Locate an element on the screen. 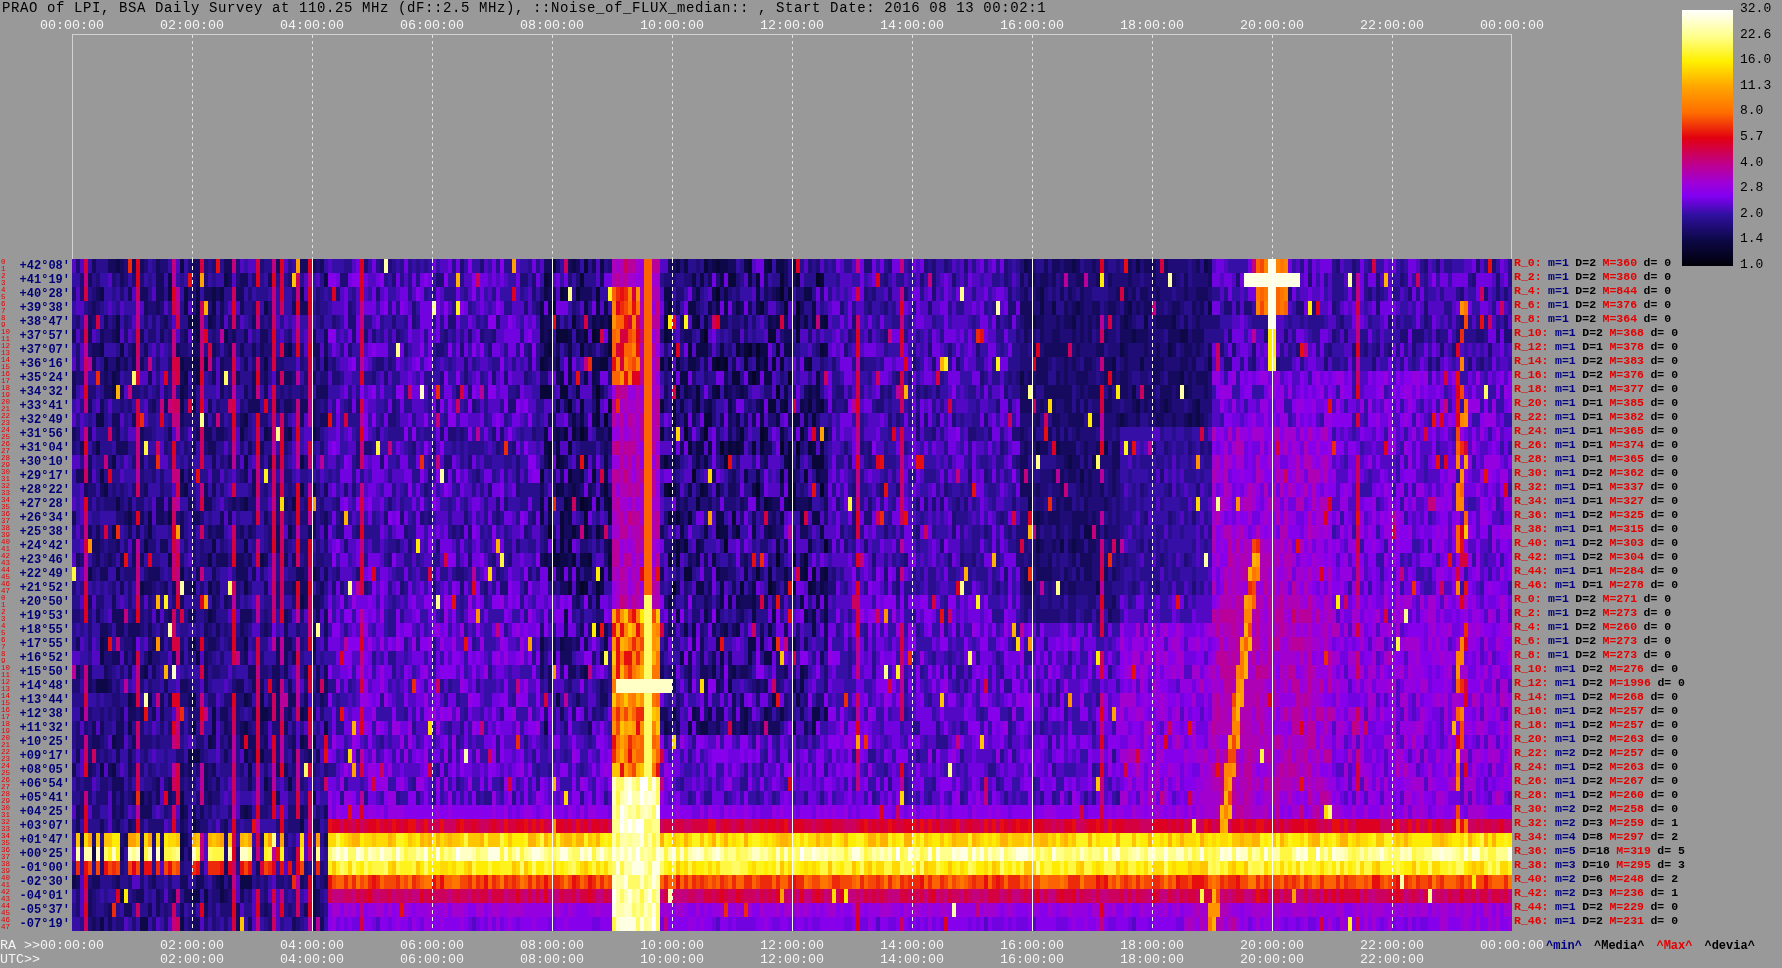 Image resolution: width=1782 pixels, height=968 pixels. time-axis-label: 10:00:00 is located at coordinates (672, 25).